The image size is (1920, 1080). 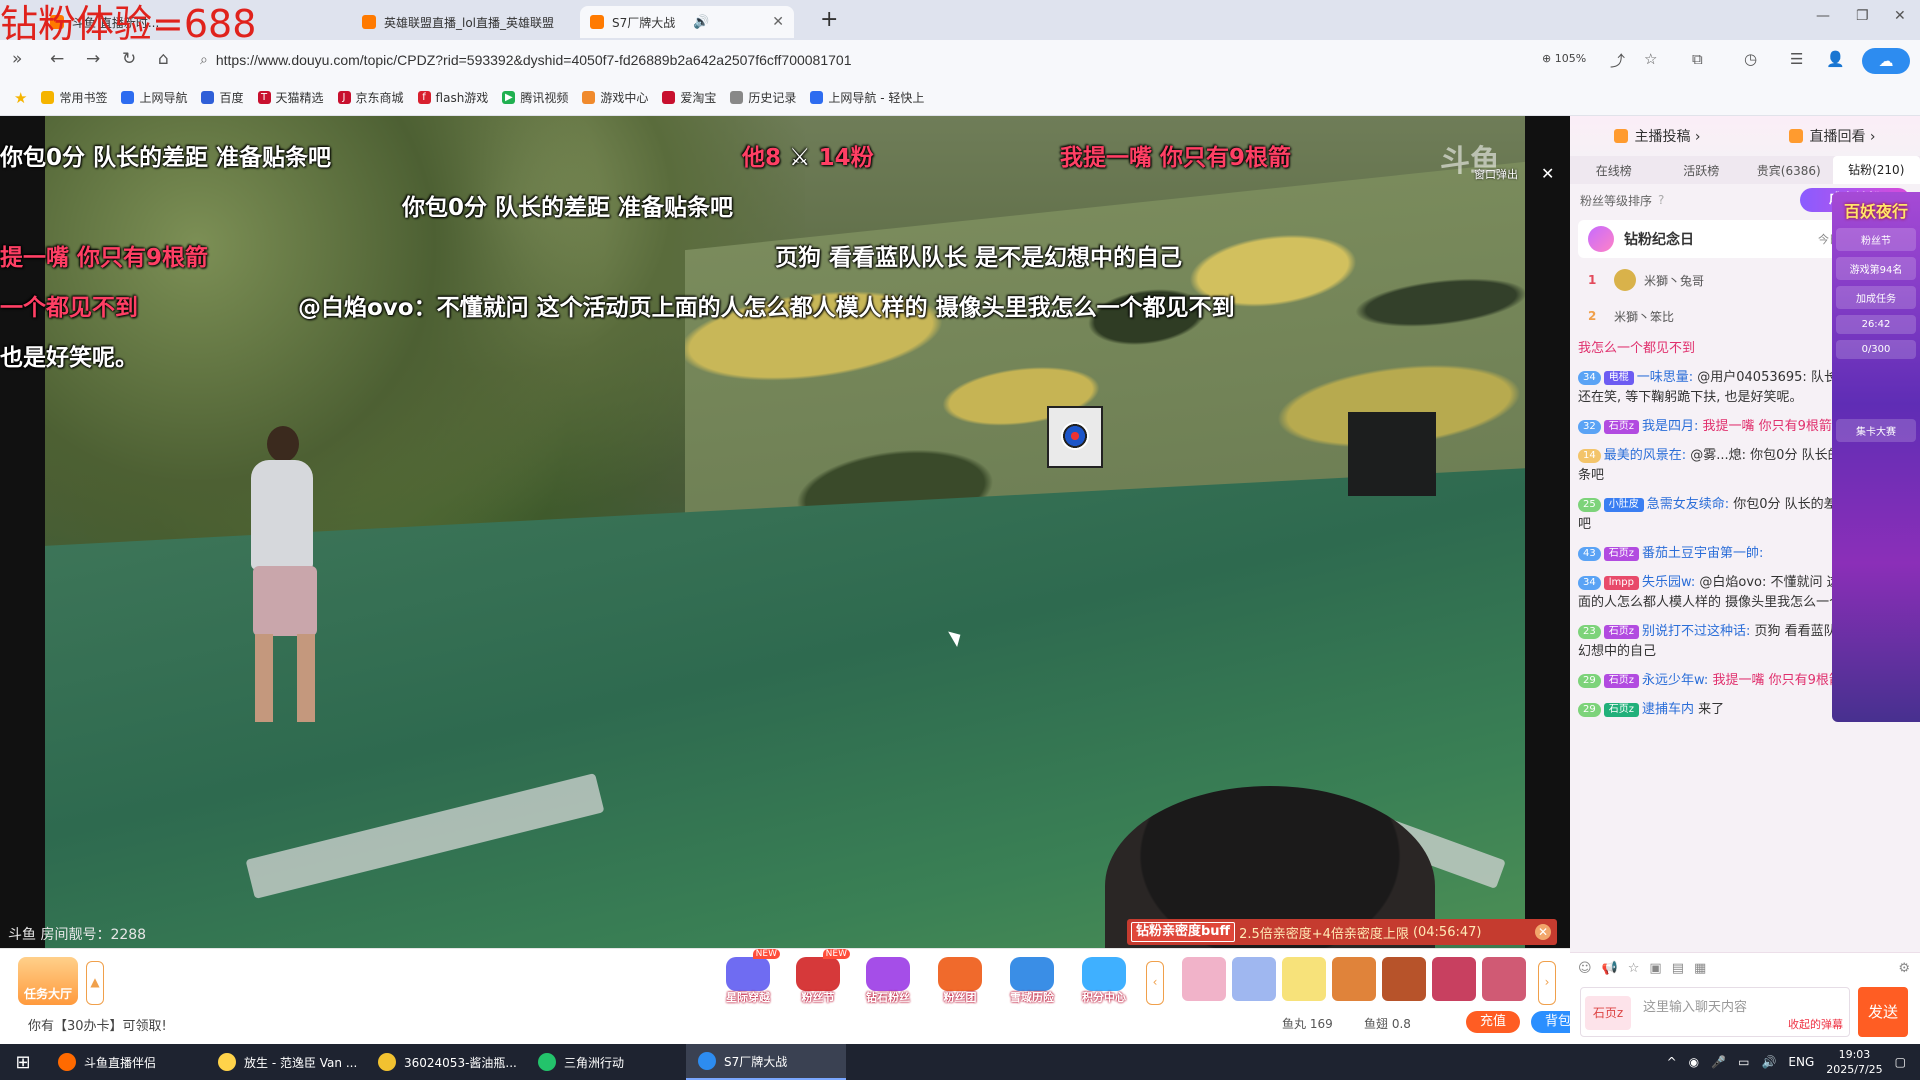 I want to click on extensions-icon: ⧉, so click(x=1697, y=59).